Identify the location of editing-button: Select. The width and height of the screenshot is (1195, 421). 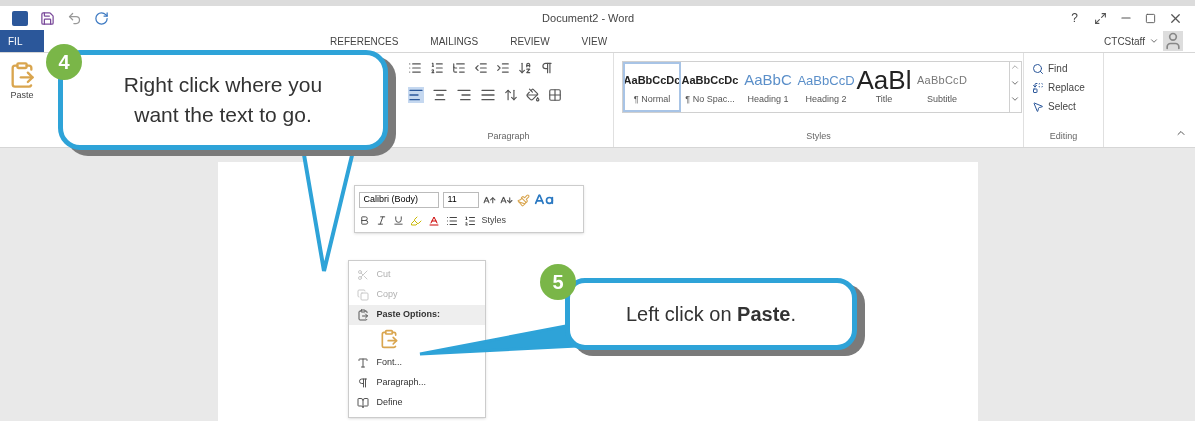
(1063, 106).